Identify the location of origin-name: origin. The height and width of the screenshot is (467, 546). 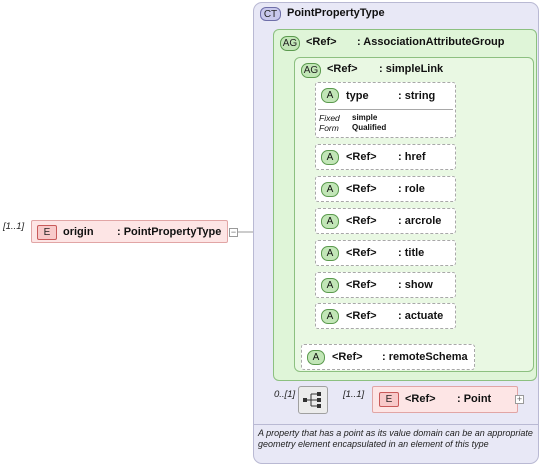
(78, 232).